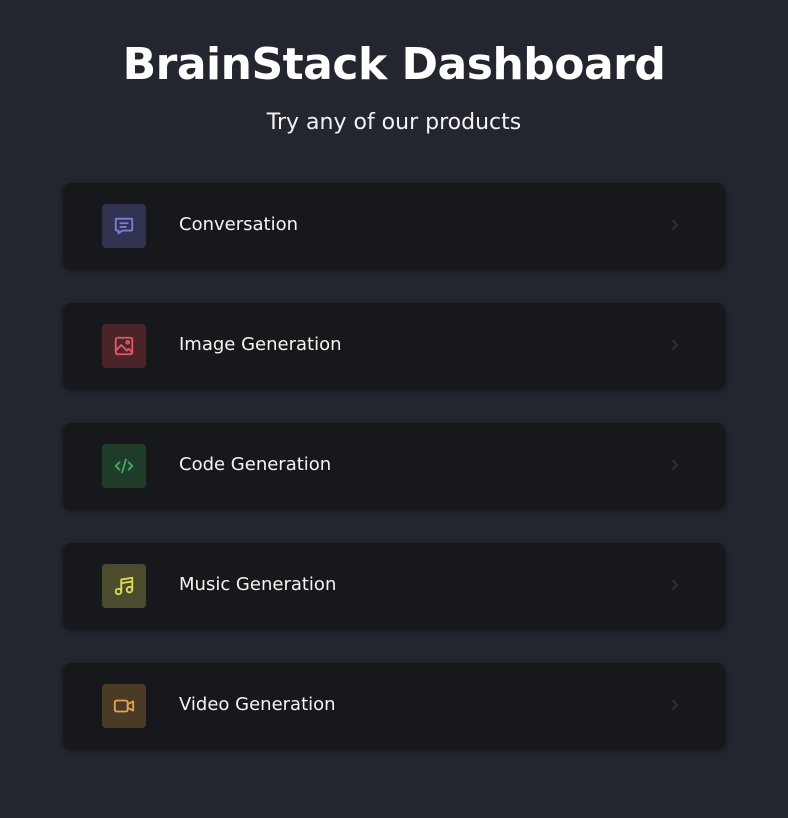 The height and width of the screenshot is (818, 788). I want to click on product-card-code-generation: Code Generation, so click(394, 466).